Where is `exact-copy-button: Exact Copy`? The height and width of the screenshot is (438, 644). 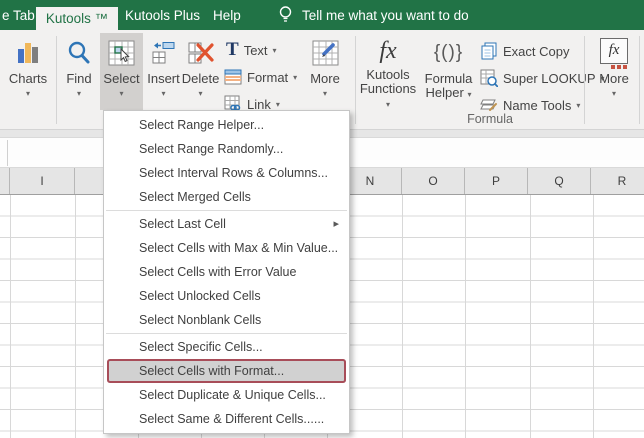
exact-copy-button: Exact Copy is located at coordinates (524, 51).